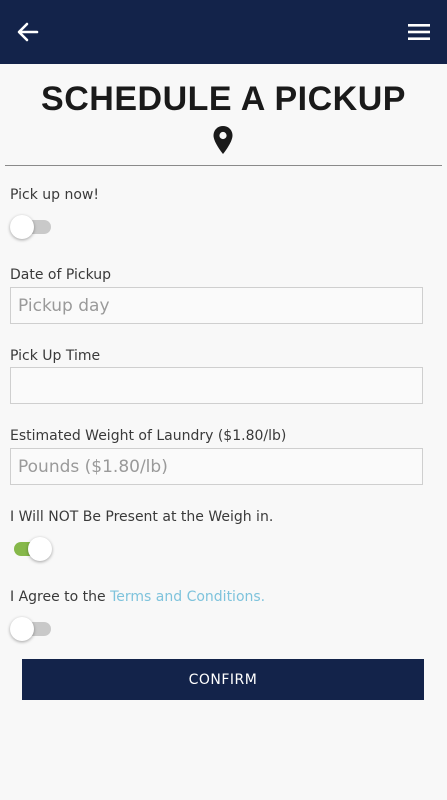 This screenshot has width=447, height=800. What do you see at coordinates (148, 436) in the screenshot?
I see `estimated-weight-label: Estimated Weight of Laundry ($1.80/lb)` at bounding box center [148, 436].